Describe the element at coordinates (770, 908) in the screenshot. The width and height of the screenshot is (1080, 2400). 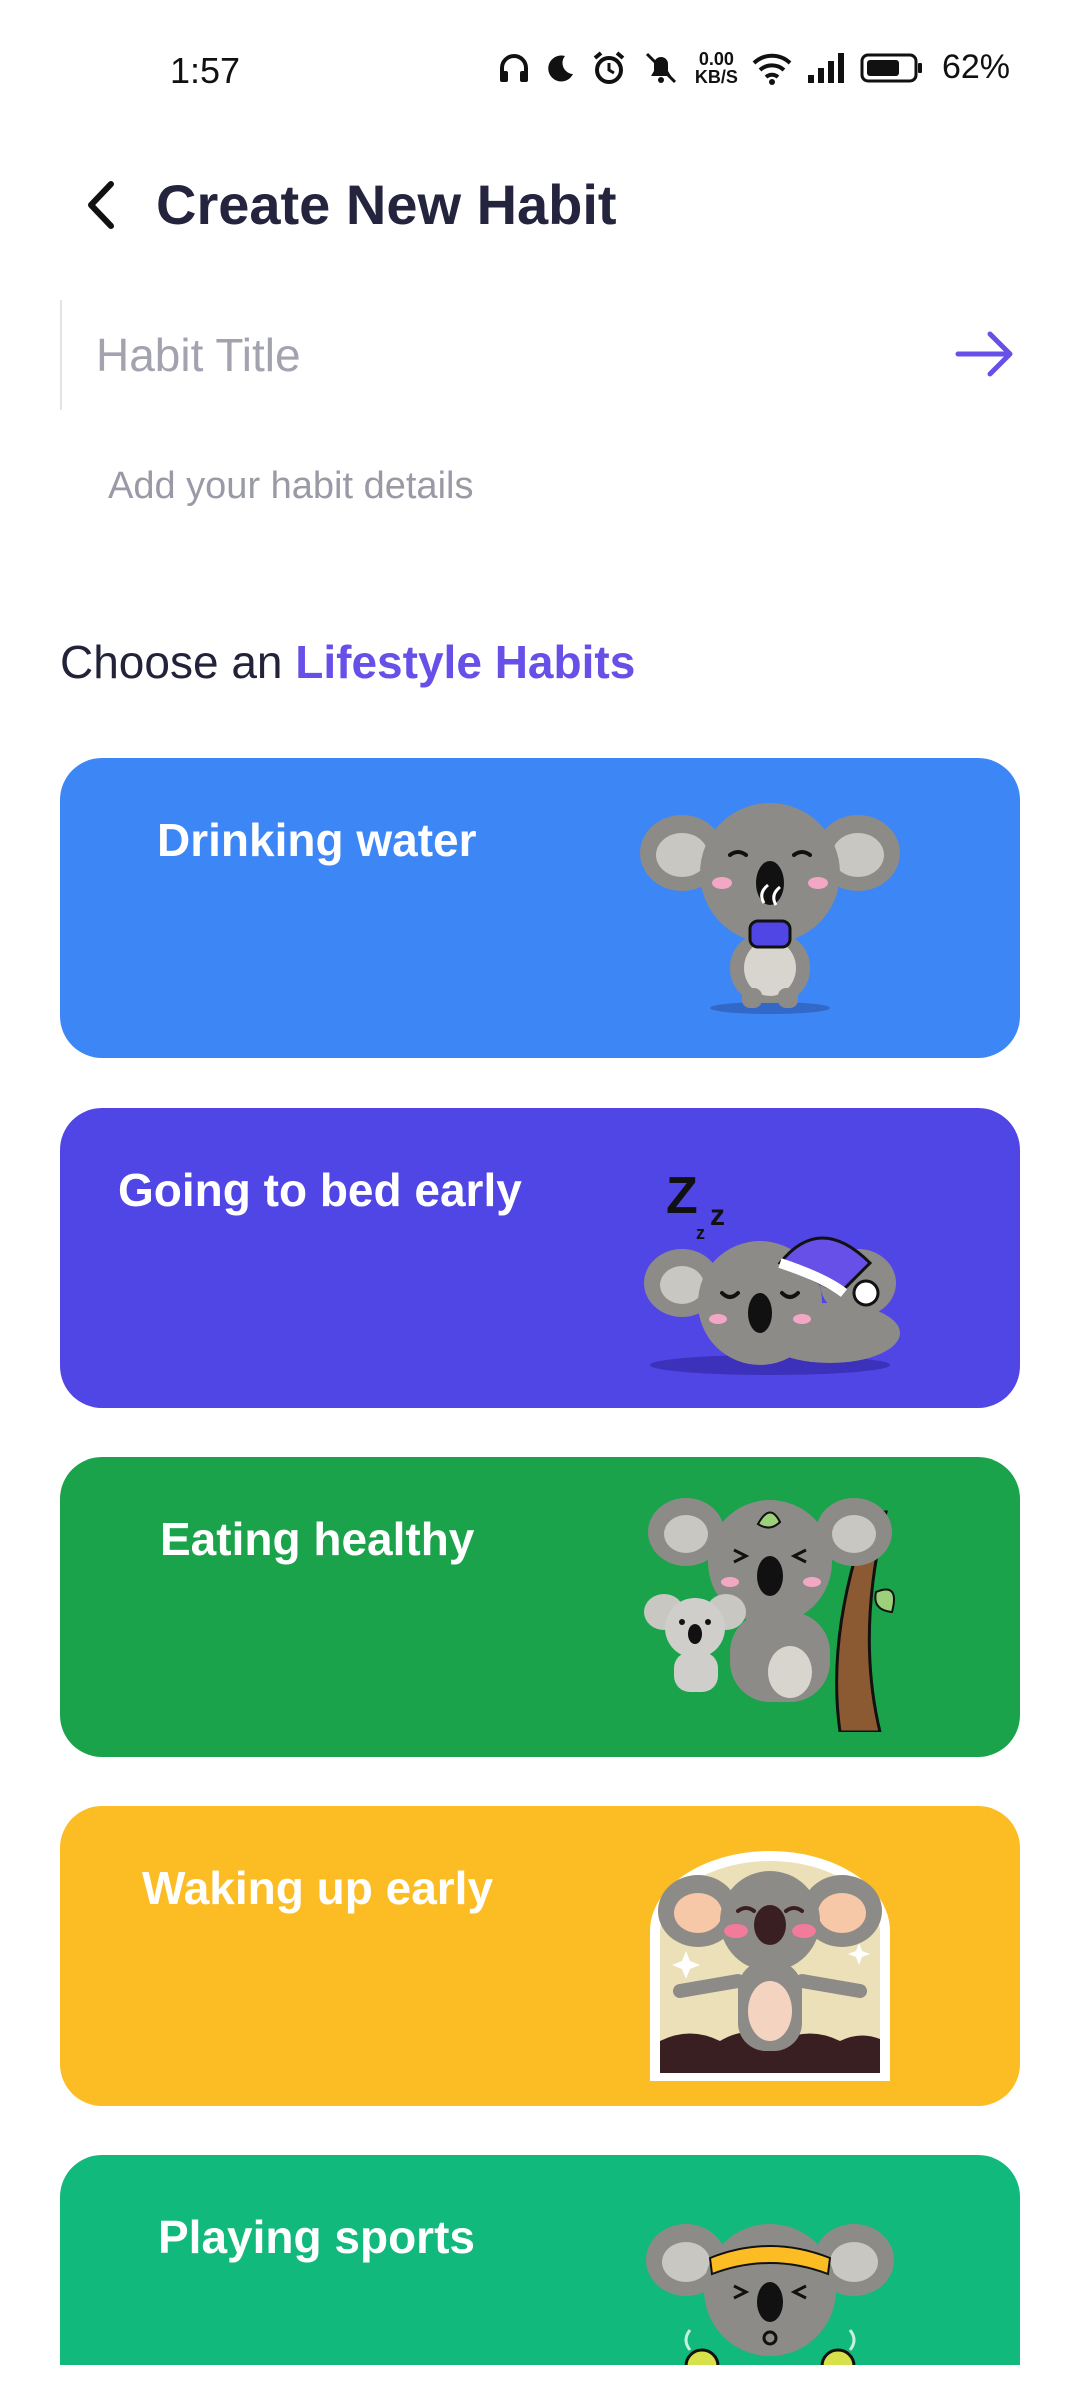
I see `koala-drinking-icon` at that location.